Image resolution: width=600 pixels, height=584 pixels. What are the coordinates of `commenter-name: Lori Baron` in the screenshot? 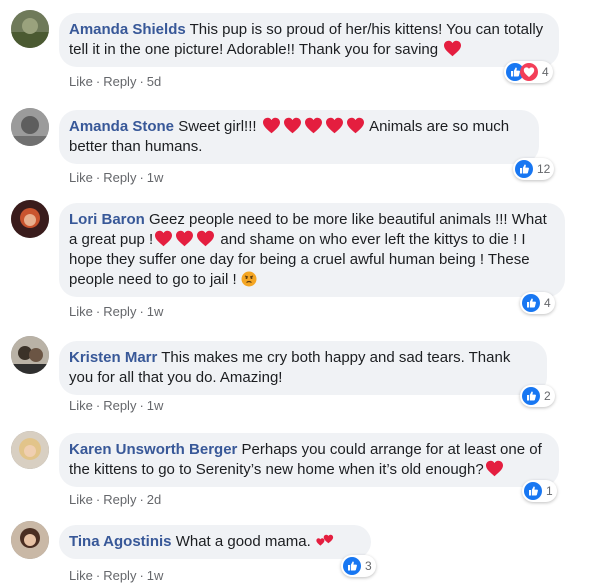 It's located at (107, 219).